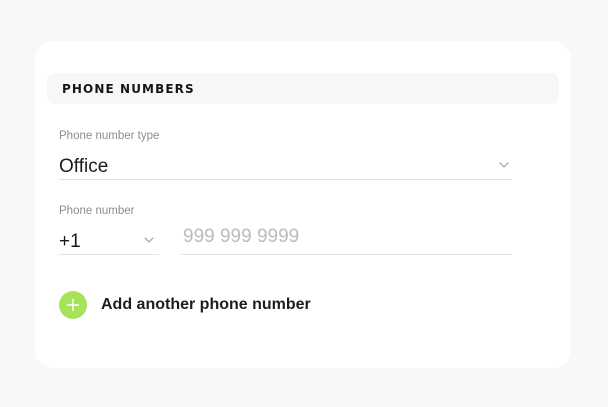 The height and width of the screenshot is (407, 608). I want to click on phone-type-select: Office, so click(285, 164).